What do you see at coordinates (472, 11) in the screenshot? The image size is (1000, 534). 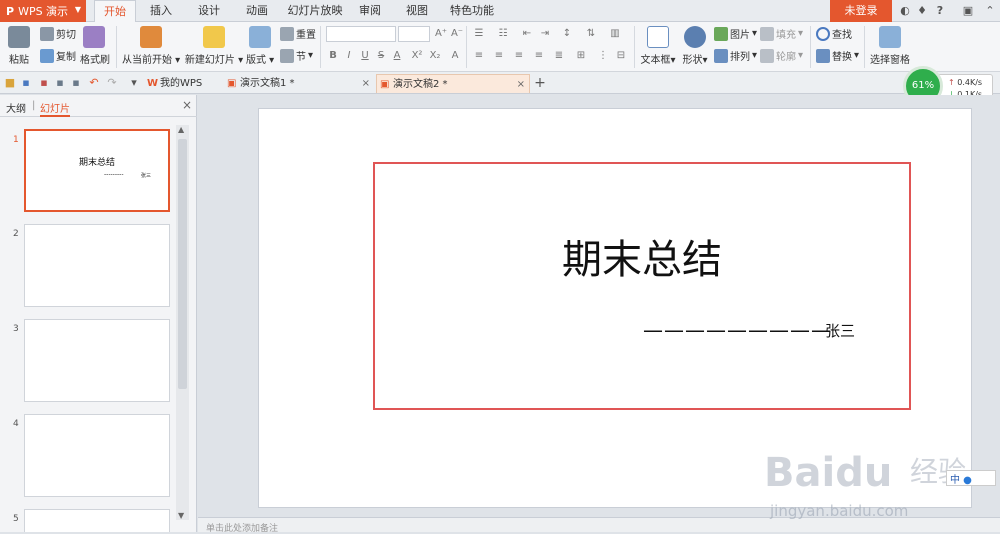 I see `tab-special: 特色功能` at bounding box center [472, 11].